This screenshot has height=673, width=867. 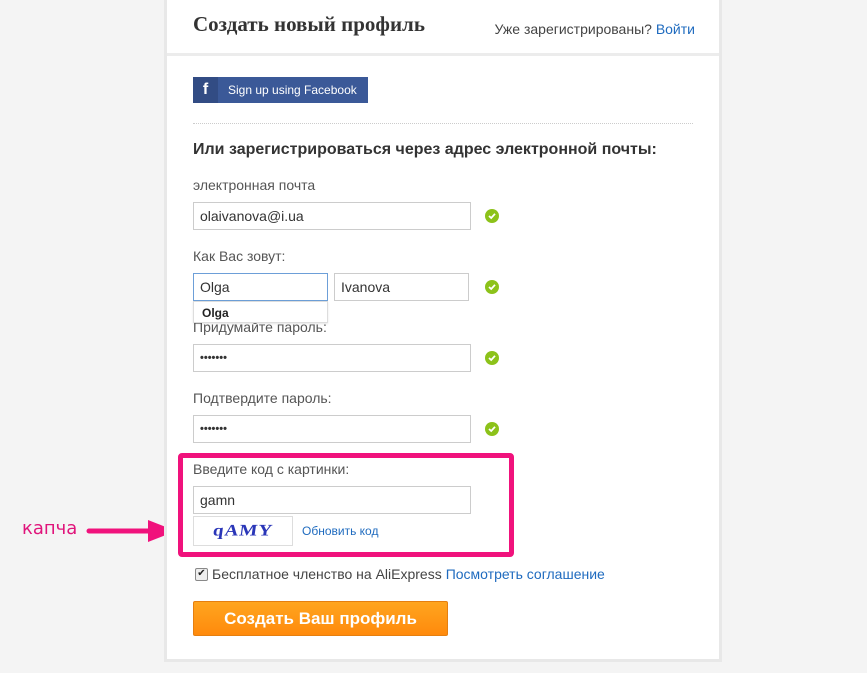 What do you see at coordinates (492, 358) in the screenshot?
I see `password-valid-check-icon` at bounding box center [492, 358].